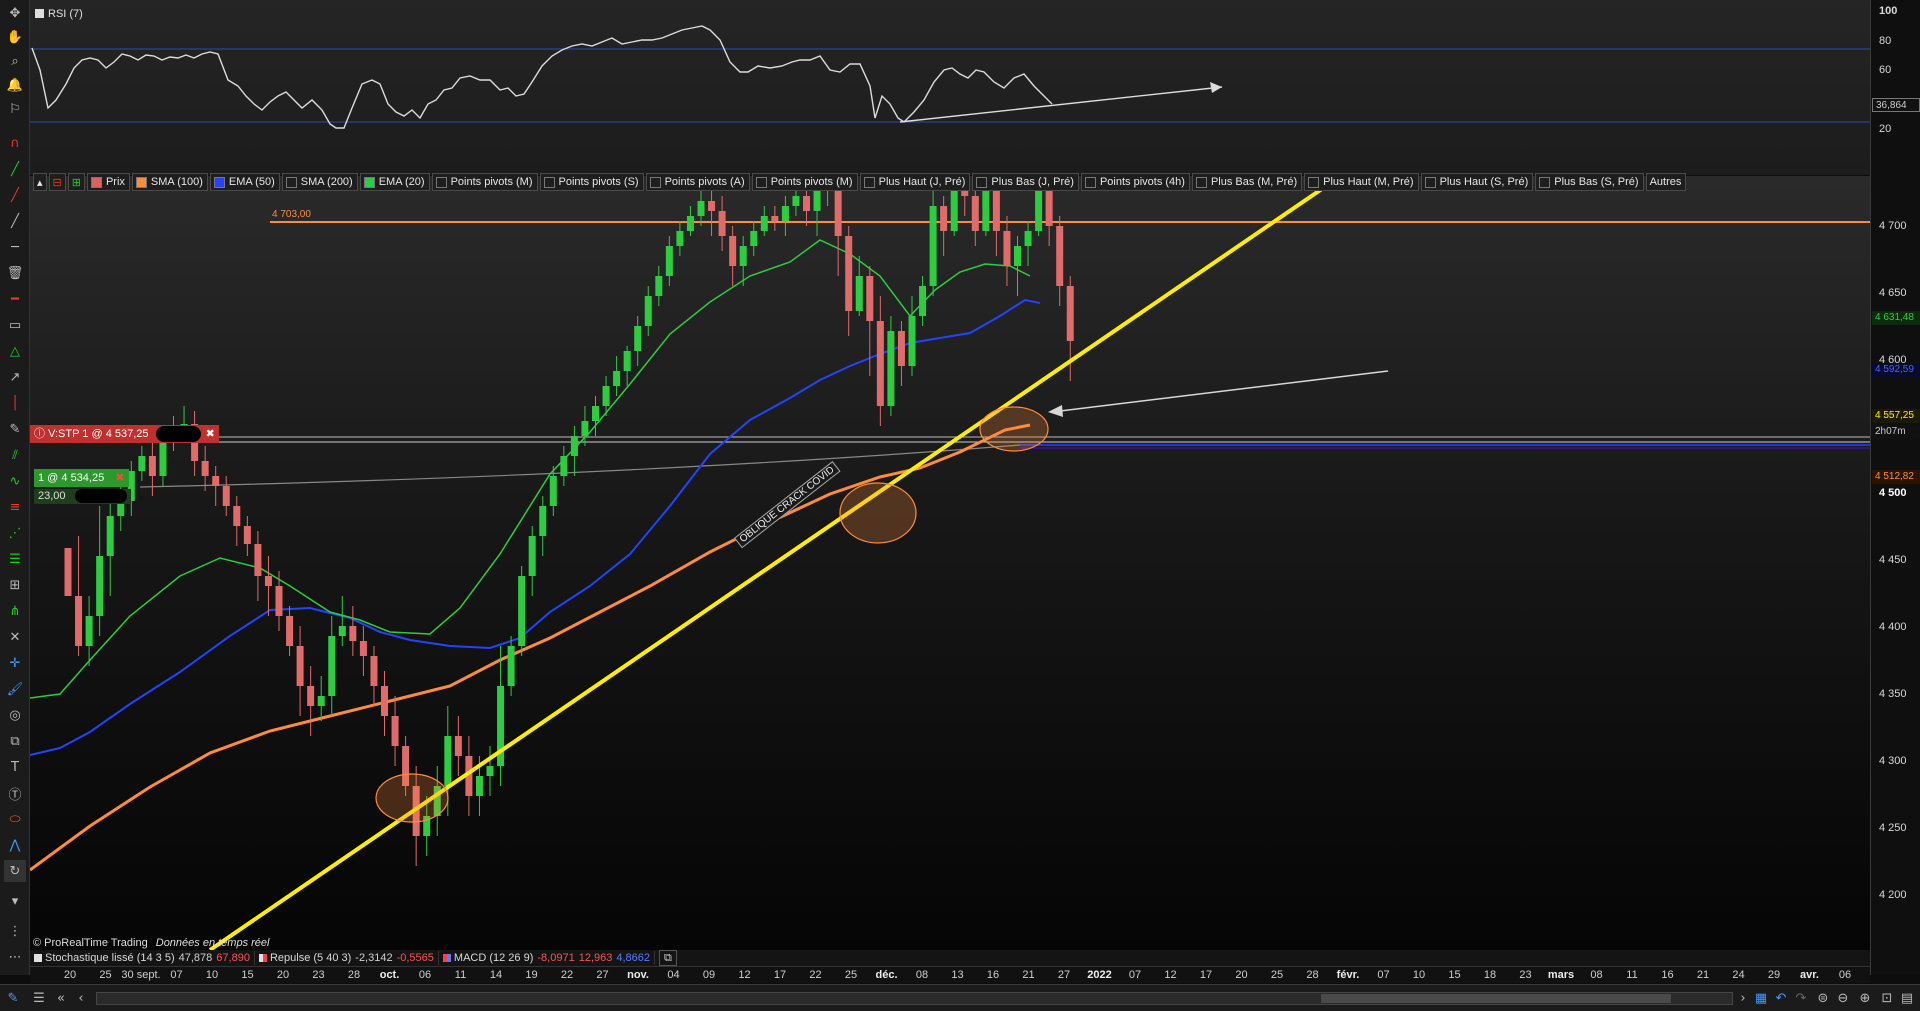 The width and height of the screenshot is (1920, 1011). Describe the element at coordinates (81, 998) in the screenshot. I see `scroll-left-icon: ‹` at that location.